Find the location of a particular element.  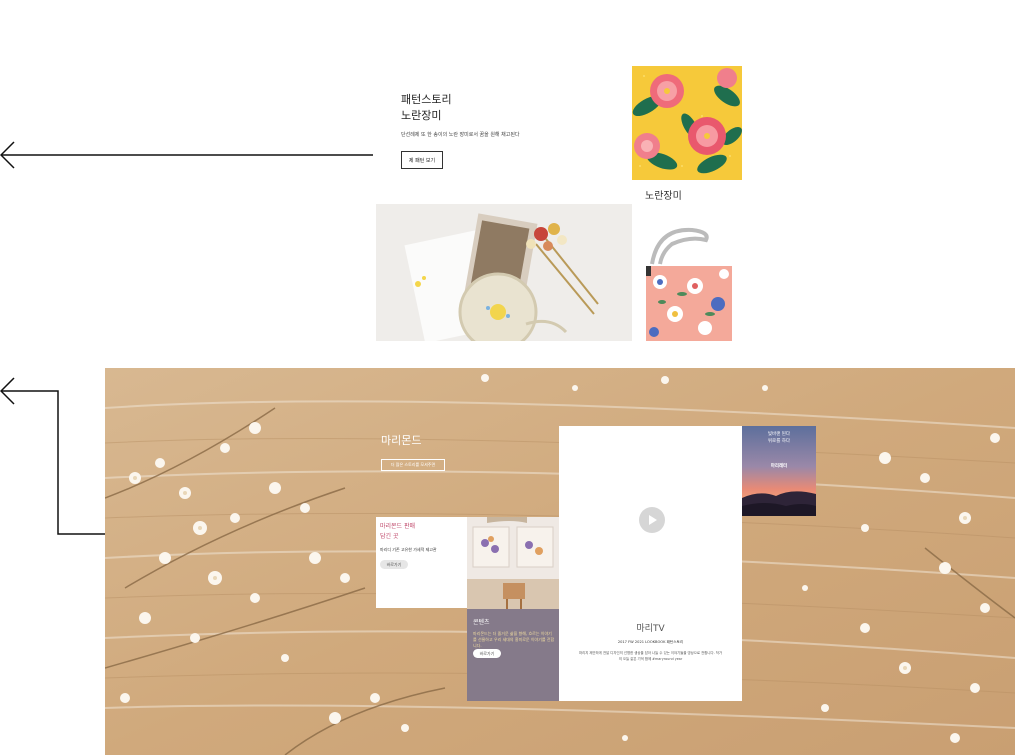

mari-tv-subtitle: 2017 FW 2021 LOOKBOOK 패턴스토리 is located at coordinates (650, 642).